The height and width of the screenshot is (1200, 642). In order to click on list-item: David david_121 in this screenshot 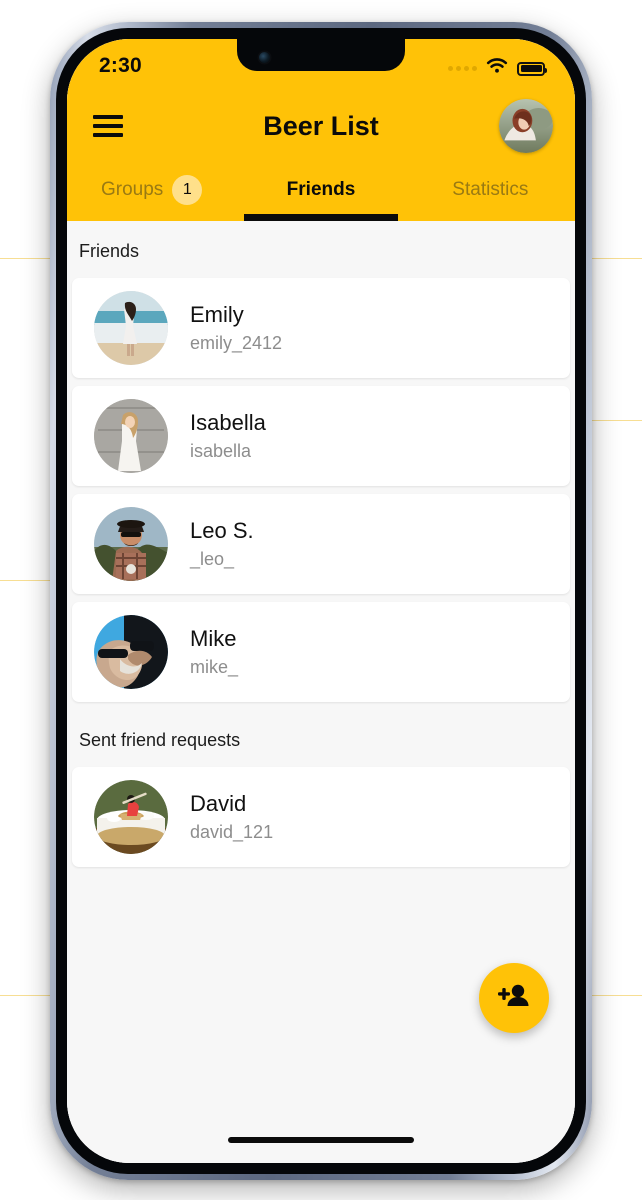, I will do `click(321, 817)`.